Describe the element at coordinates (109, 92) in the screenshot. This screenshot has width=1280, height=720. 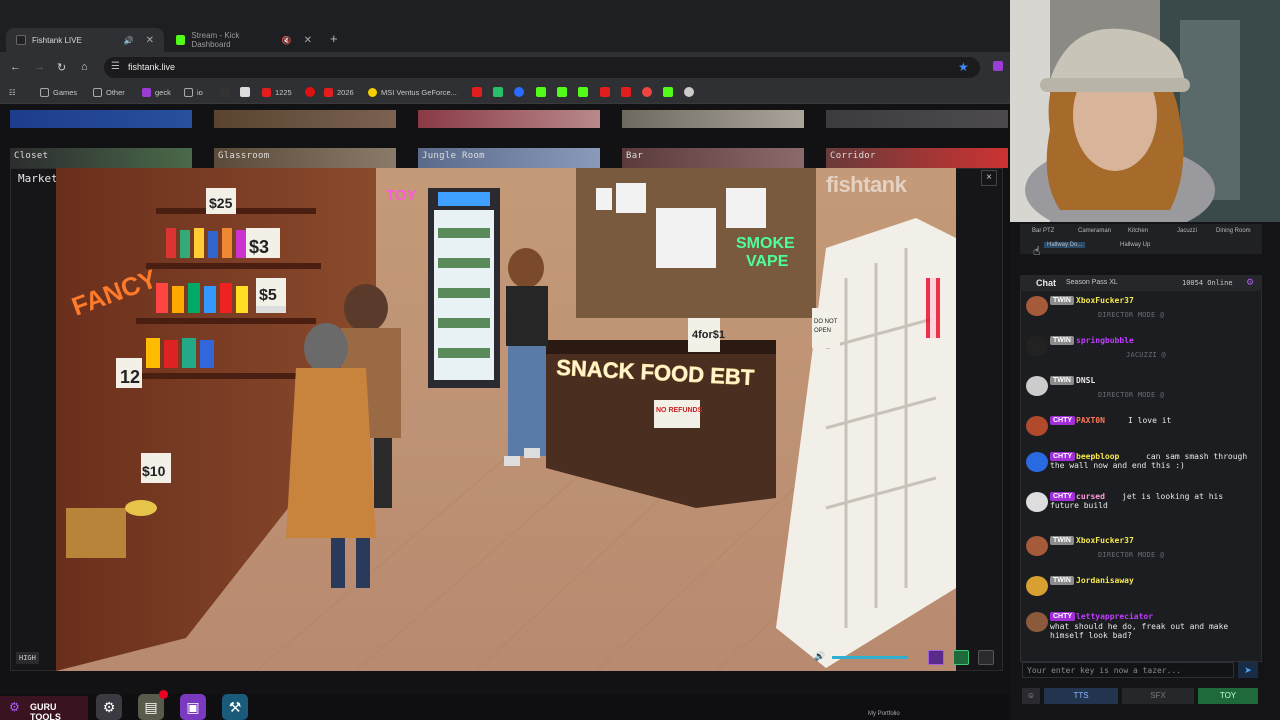
I see `bookmark-other: Other` at that location.